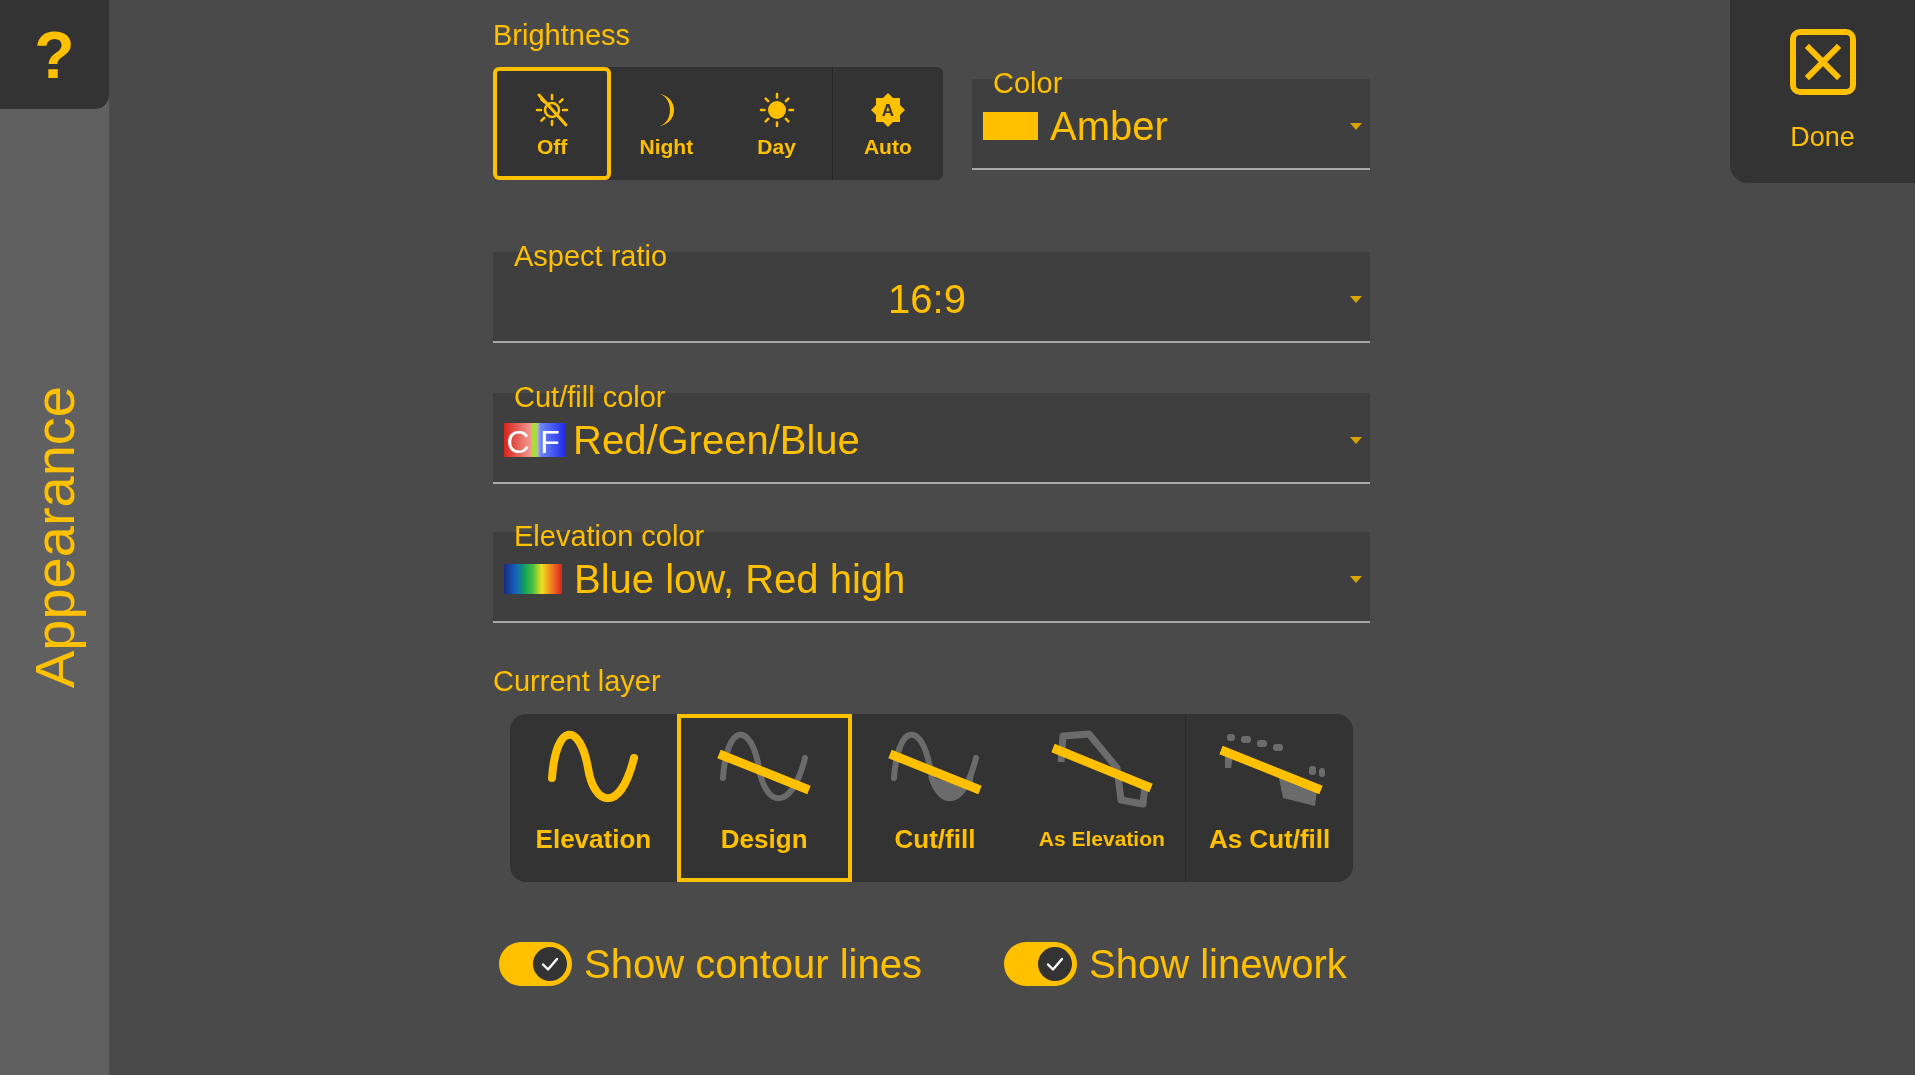 The image size is (1915, 1075). Describe the element at coordinates (609, 536) in the screenshot. I see `dropdown-label: Elevation color` at that location.